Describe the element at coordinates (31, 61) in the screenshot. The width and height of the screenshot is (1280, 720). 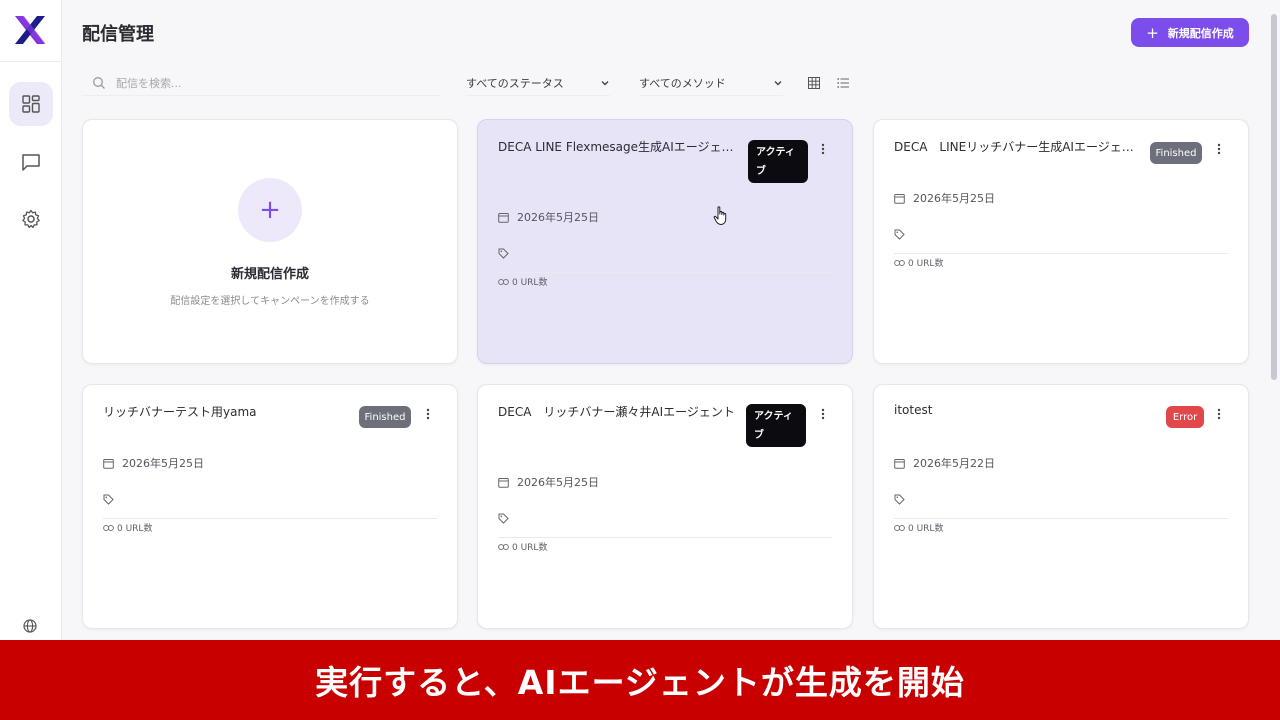
I see `sidebar-divider` at that location.